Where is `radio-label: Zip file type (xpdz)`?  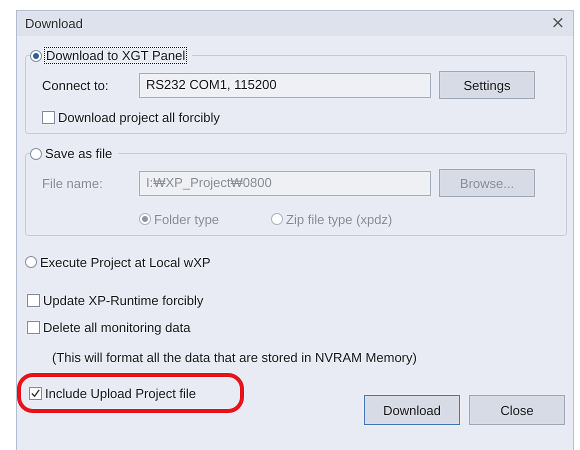
radio-label: Zip file type (xpdz) is located at coordinates (339, 219).